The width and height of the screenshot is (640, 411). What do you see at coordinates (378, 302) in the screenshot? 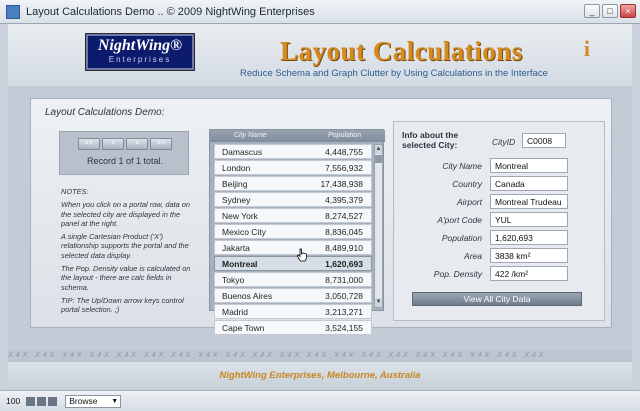
I see `scroll-down-icon: ▼` at bounding box center [378, 302].